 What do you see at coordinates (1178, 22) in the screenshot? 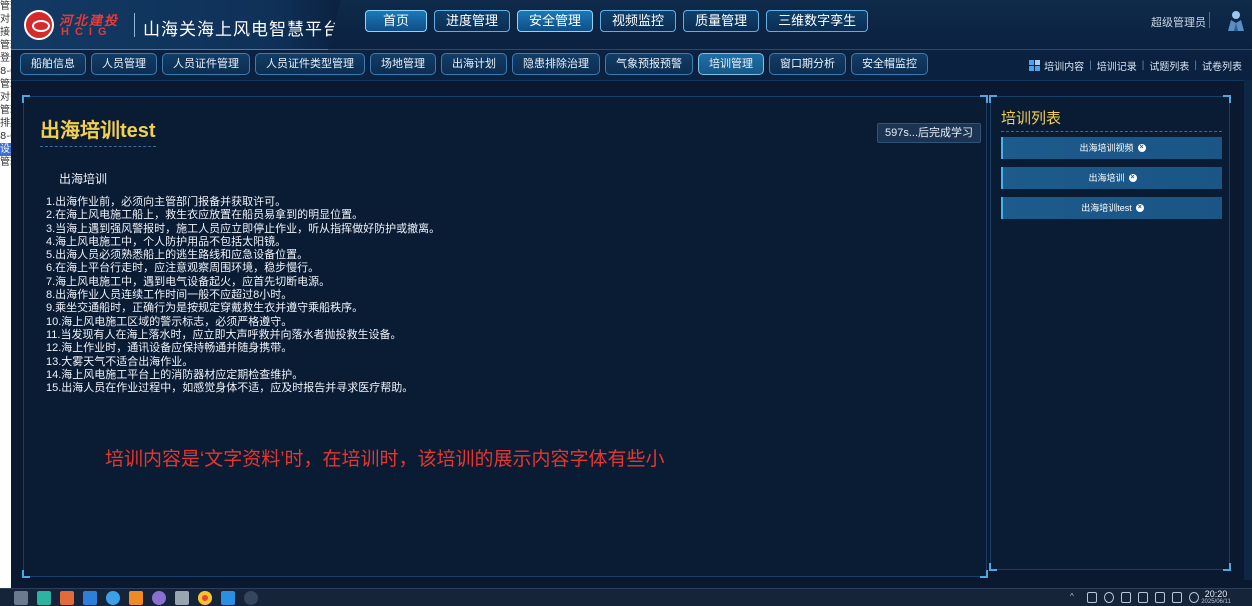
I see `user-name: 超级管理员` at bounding box center [1178, 22].